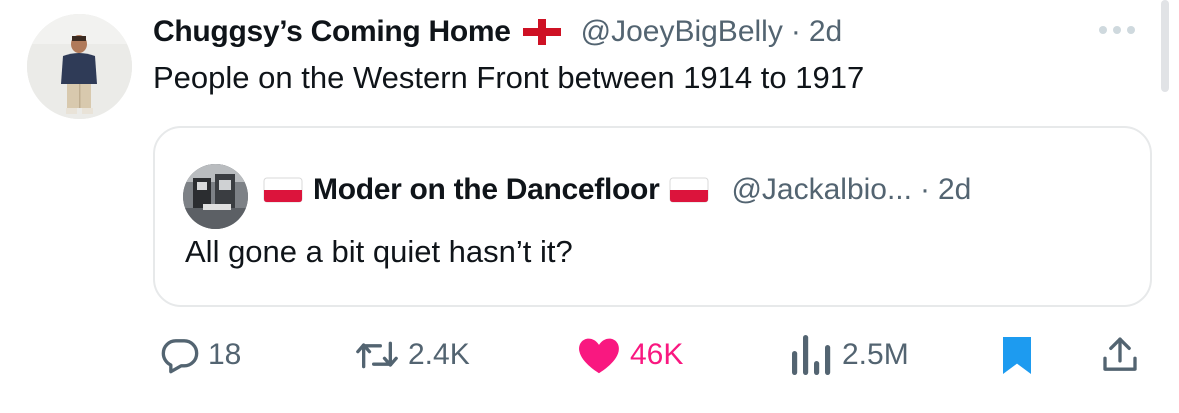  I want to click on reply-button: 18, so click(200, 355).